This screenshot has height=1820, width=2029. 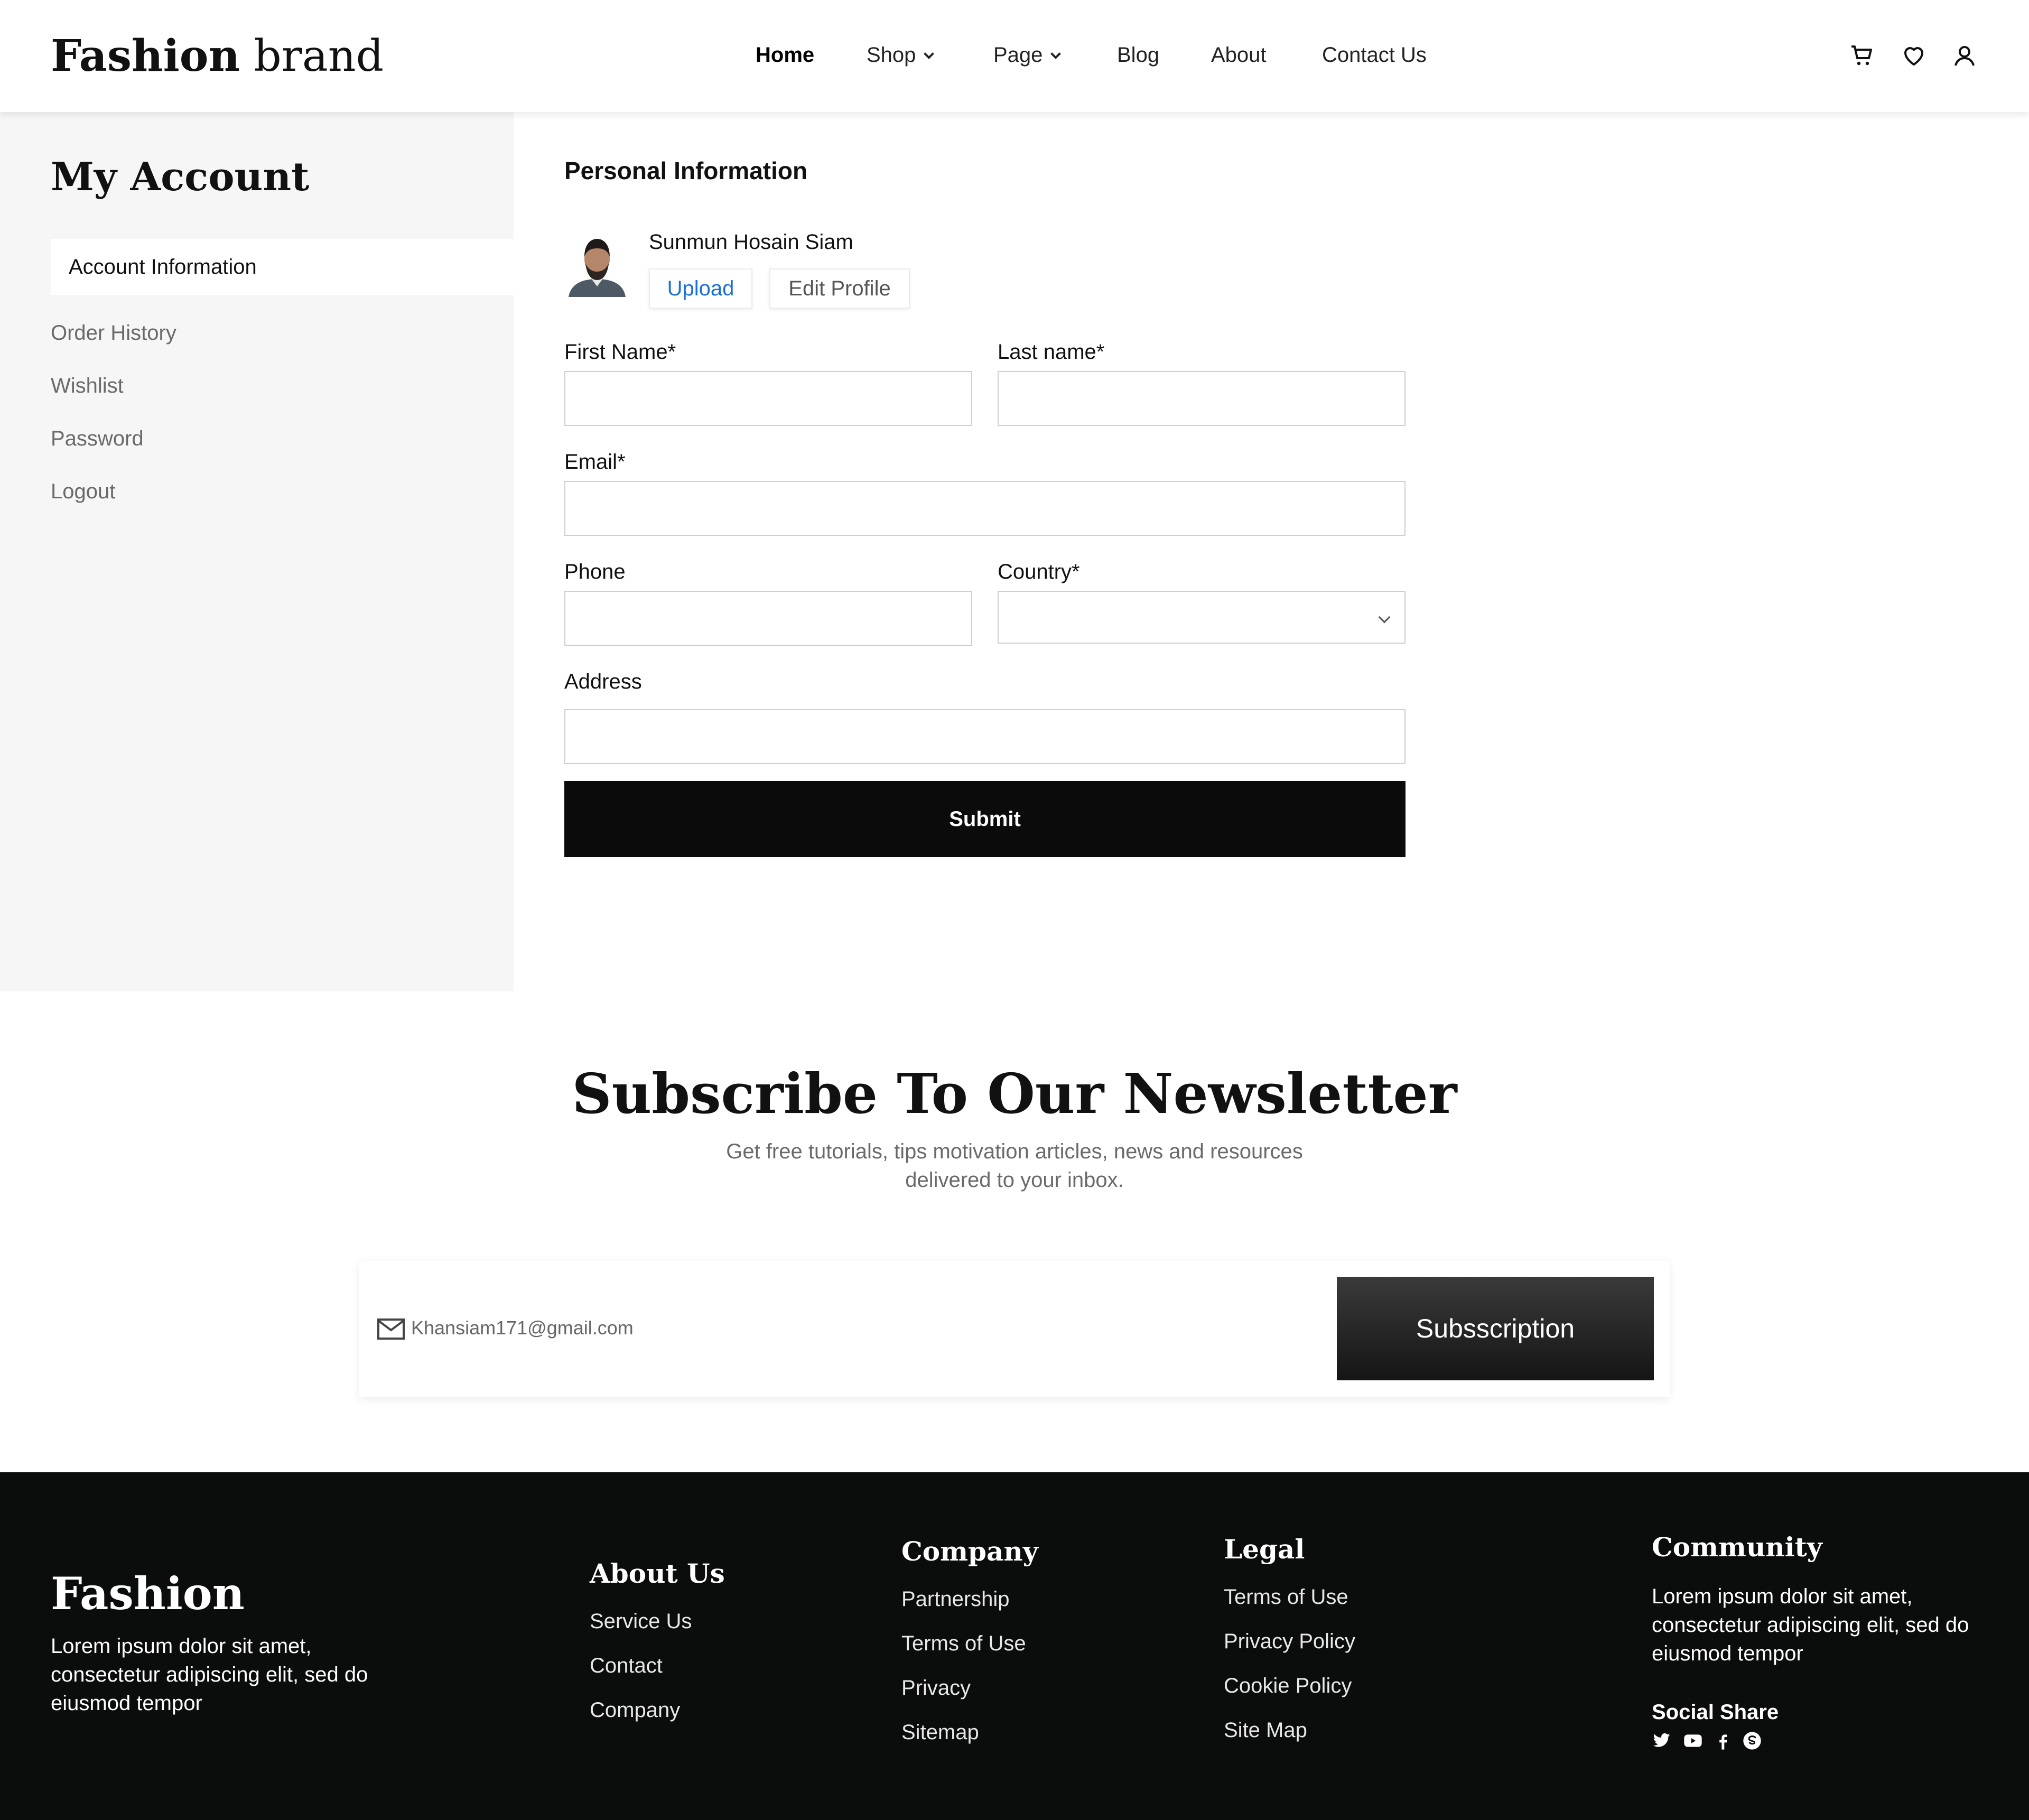 I want to click on first-name-label: First Name*, so click(x=620, y=352).